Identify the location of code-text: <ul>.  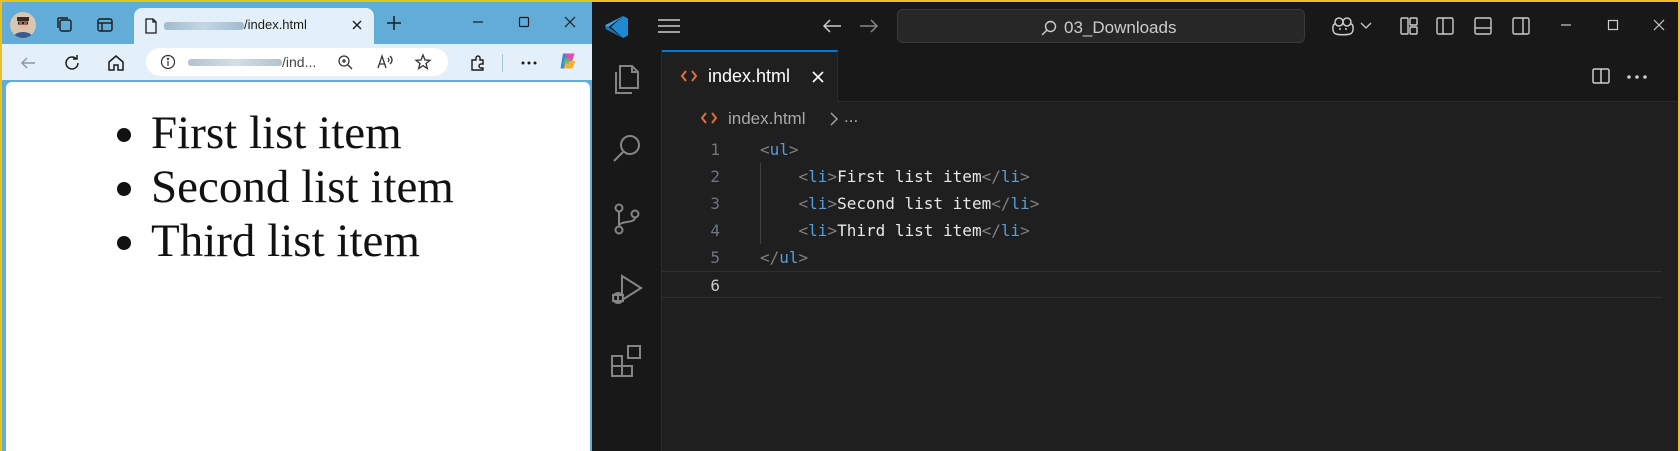
(779, 149).